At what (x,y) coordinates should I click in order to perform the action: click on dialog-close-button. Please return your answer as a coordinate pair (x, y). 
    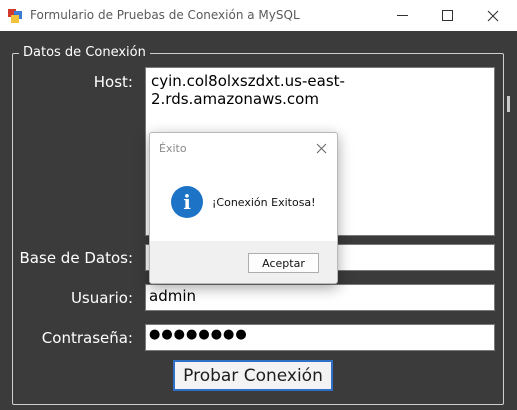
    Looking at the image, I should click on (321, 148).